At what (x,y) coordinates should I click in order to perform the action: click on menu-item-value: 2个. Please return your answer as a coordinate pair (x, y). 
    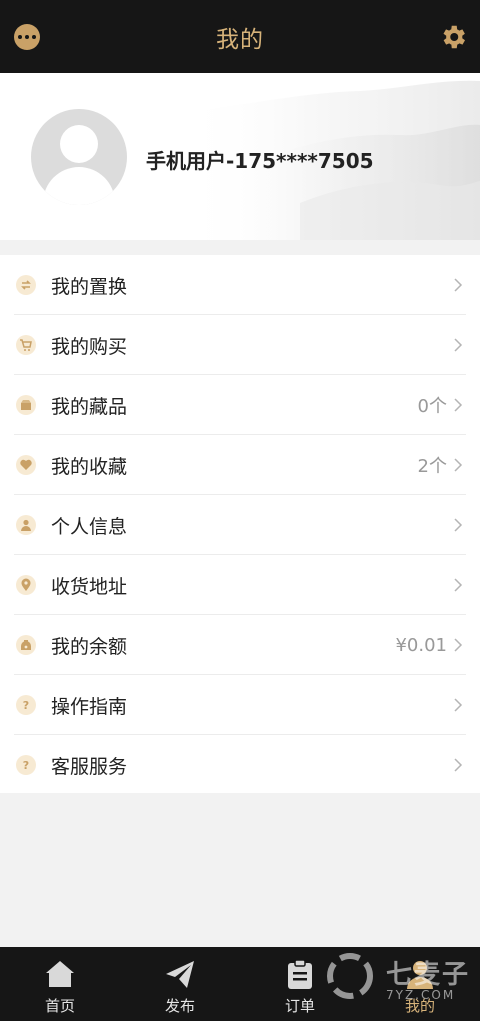
    Looking at the image, I should click on (432, 466).